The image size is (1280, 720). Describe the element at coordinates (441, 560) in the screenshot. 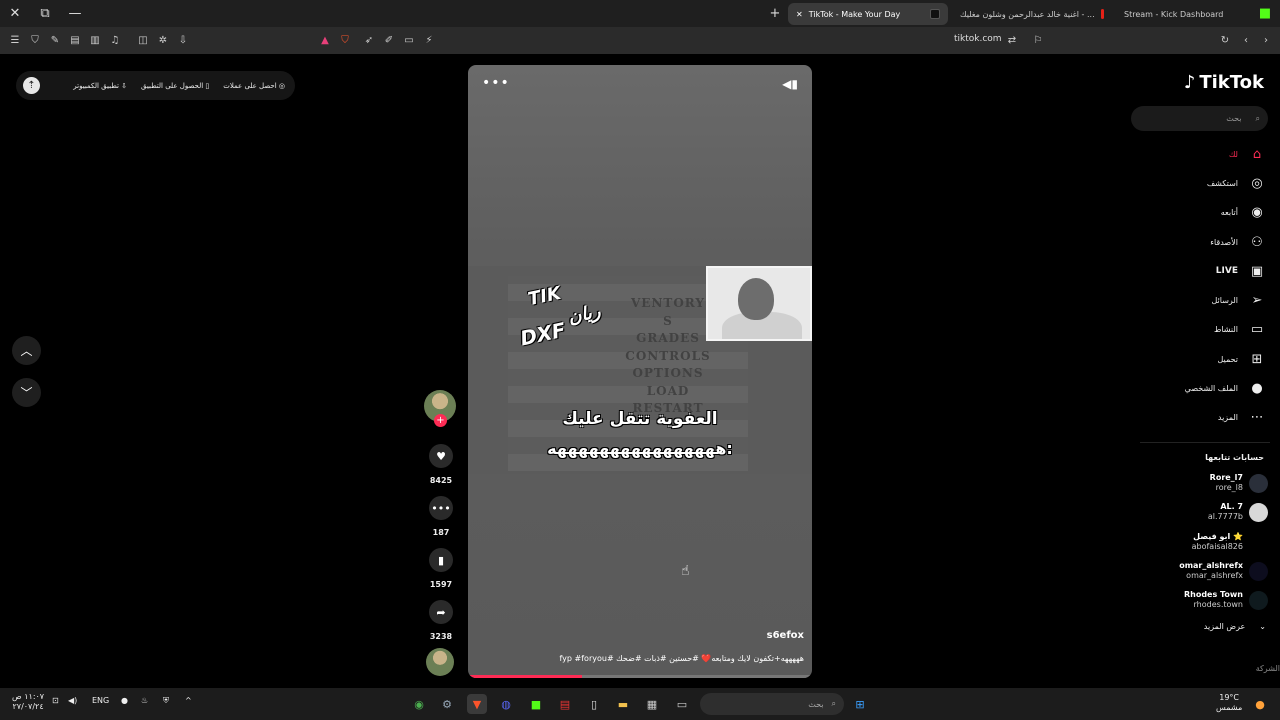

I see `save-button: ▮` at that location.